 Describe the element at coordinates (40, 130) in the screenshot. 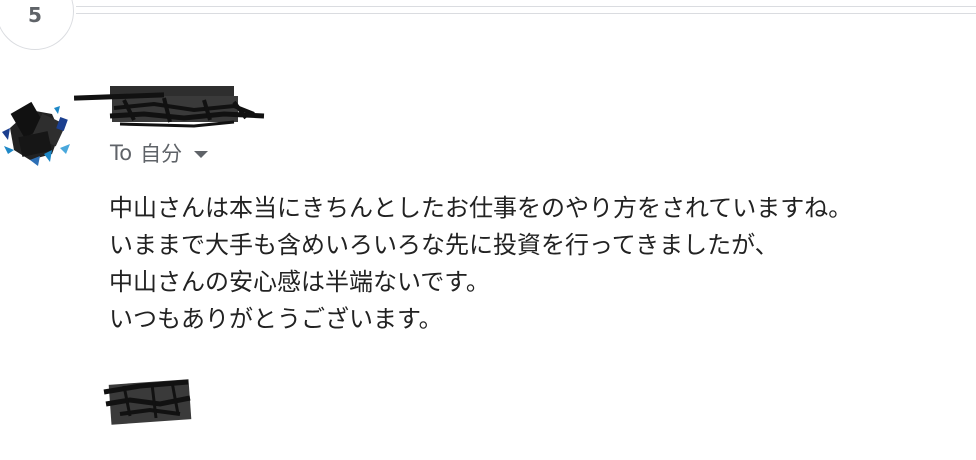

I see `sender-avatar` at that location.